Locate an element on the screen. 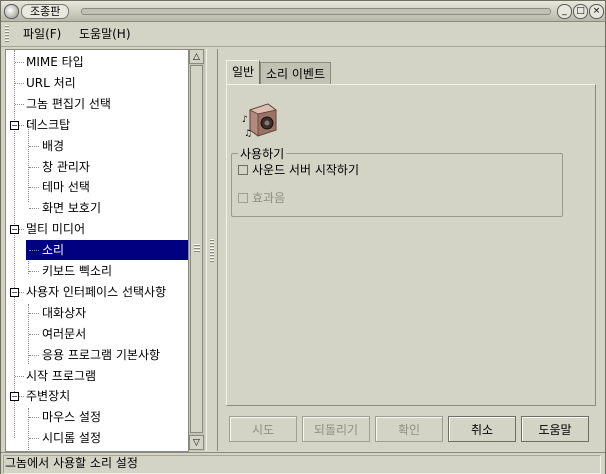 This screenshot has height=474, width=606. tree-item: 시작 프로그램 is located at coordinates (97, 376).